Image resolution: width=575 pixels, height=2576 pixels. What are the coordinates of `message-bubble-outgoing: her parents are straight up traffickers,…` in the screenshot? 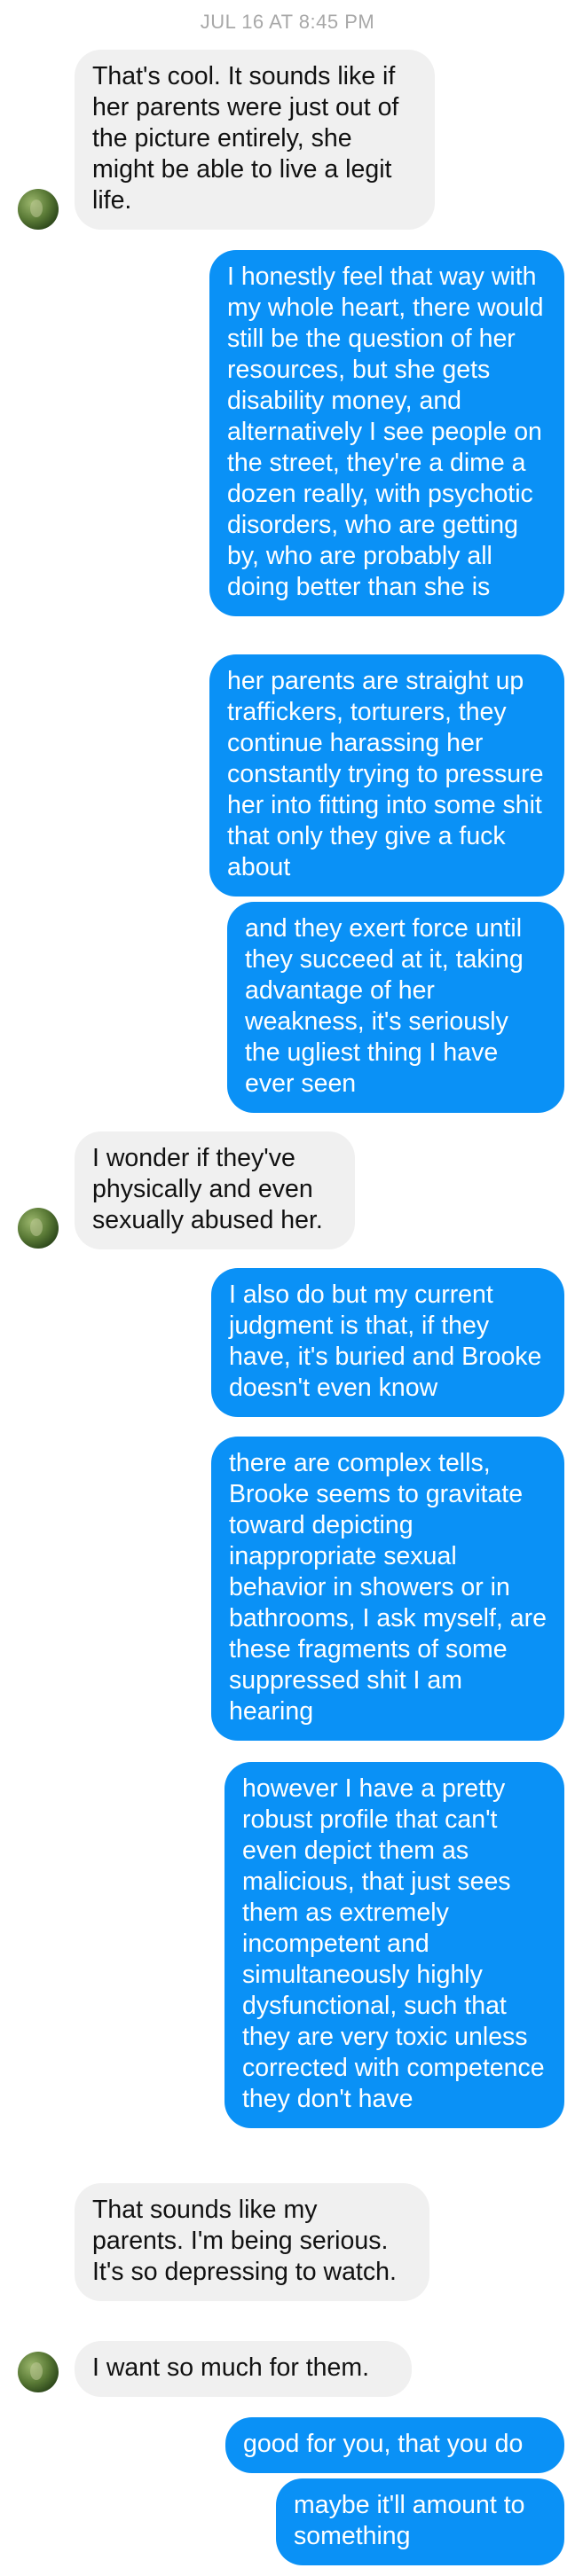 It's located at (386, 775).